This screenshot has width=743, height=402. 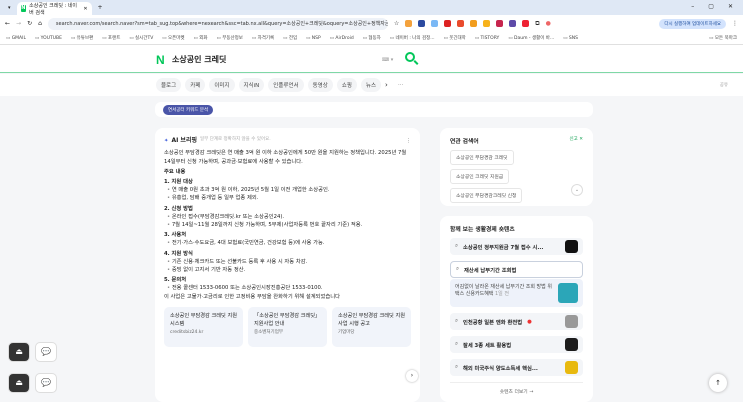 What do you see at coordinates (48, 38) in the screenshot?
I see `bookmark: YOUTUBE` at bounding box center [48, 38].